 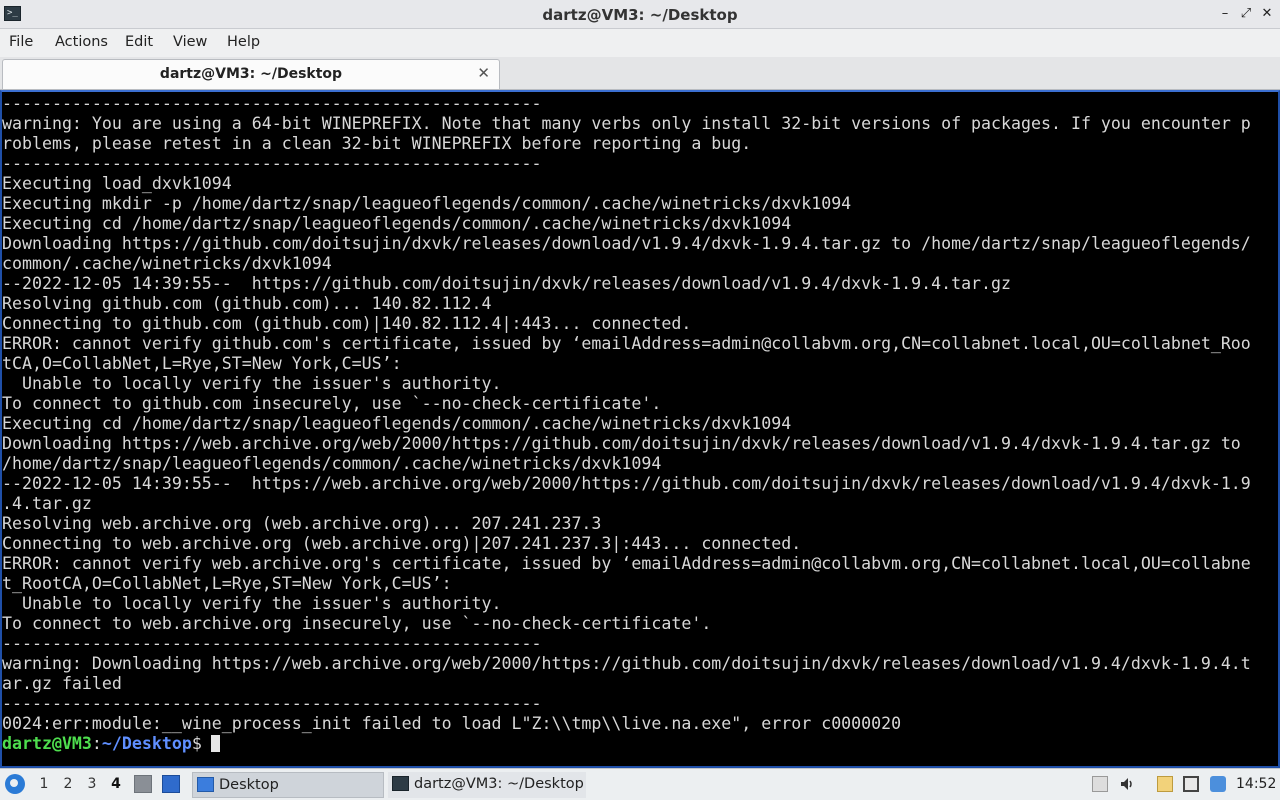 What do you see at coordinates (243, 42) in the screenshot?
I see `menu-help: Help` at bounding box center [243, 42].